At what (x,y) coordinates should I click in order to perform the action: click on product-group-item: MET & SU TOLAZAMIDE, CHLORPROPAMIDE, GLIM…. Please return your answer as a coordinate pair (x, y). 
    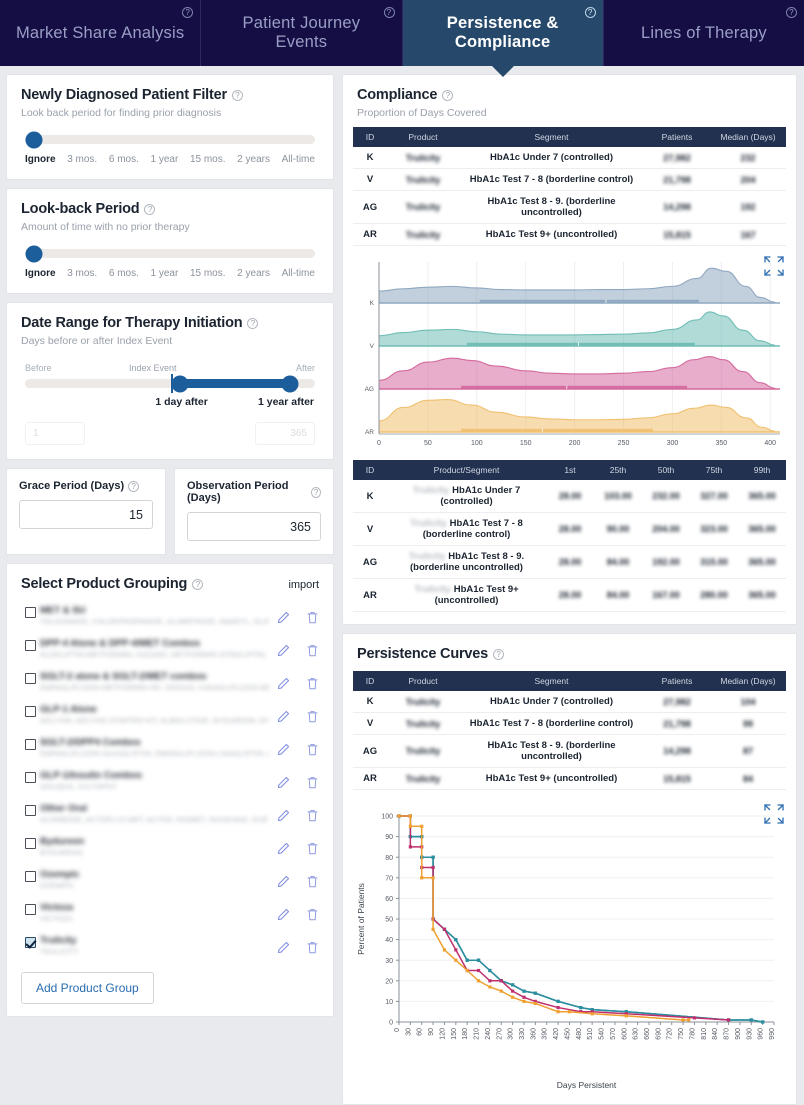
    Looking at the image, I should click on (170, 616).